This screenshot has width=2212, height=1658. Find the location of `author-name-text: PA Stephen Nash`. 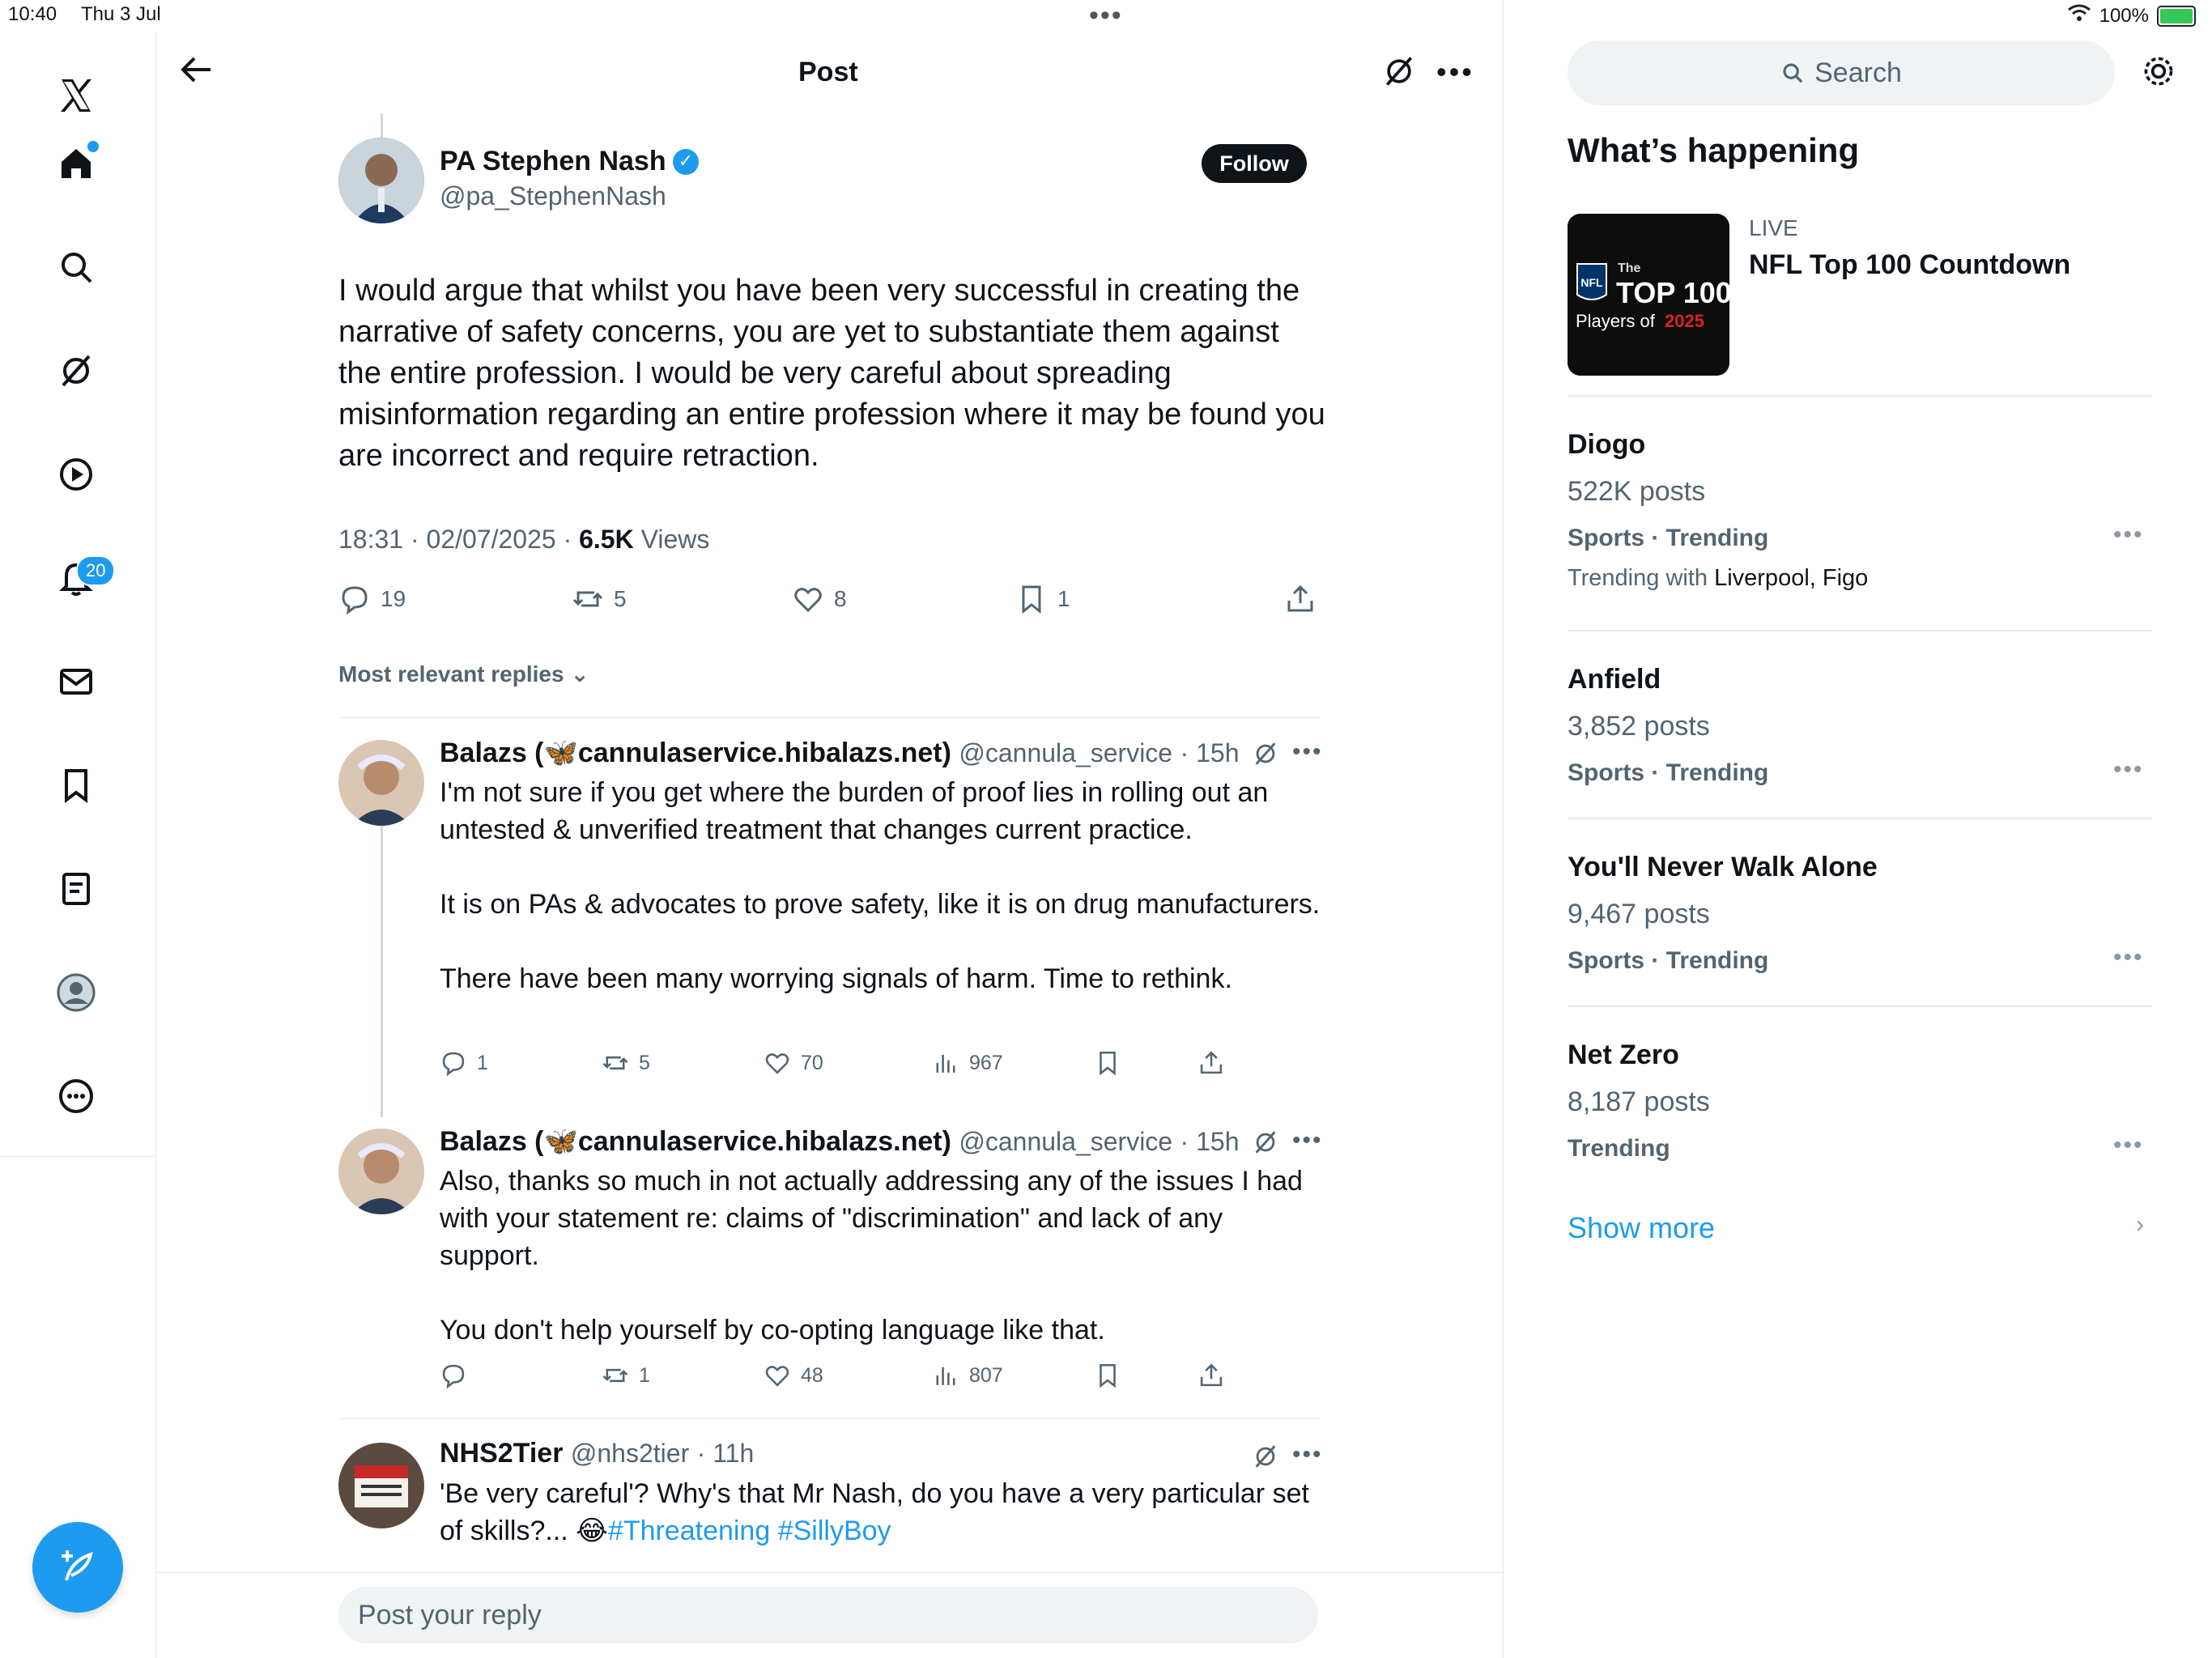

author-name-text: PA Stephen Nash is located at coordinates (553, 161).